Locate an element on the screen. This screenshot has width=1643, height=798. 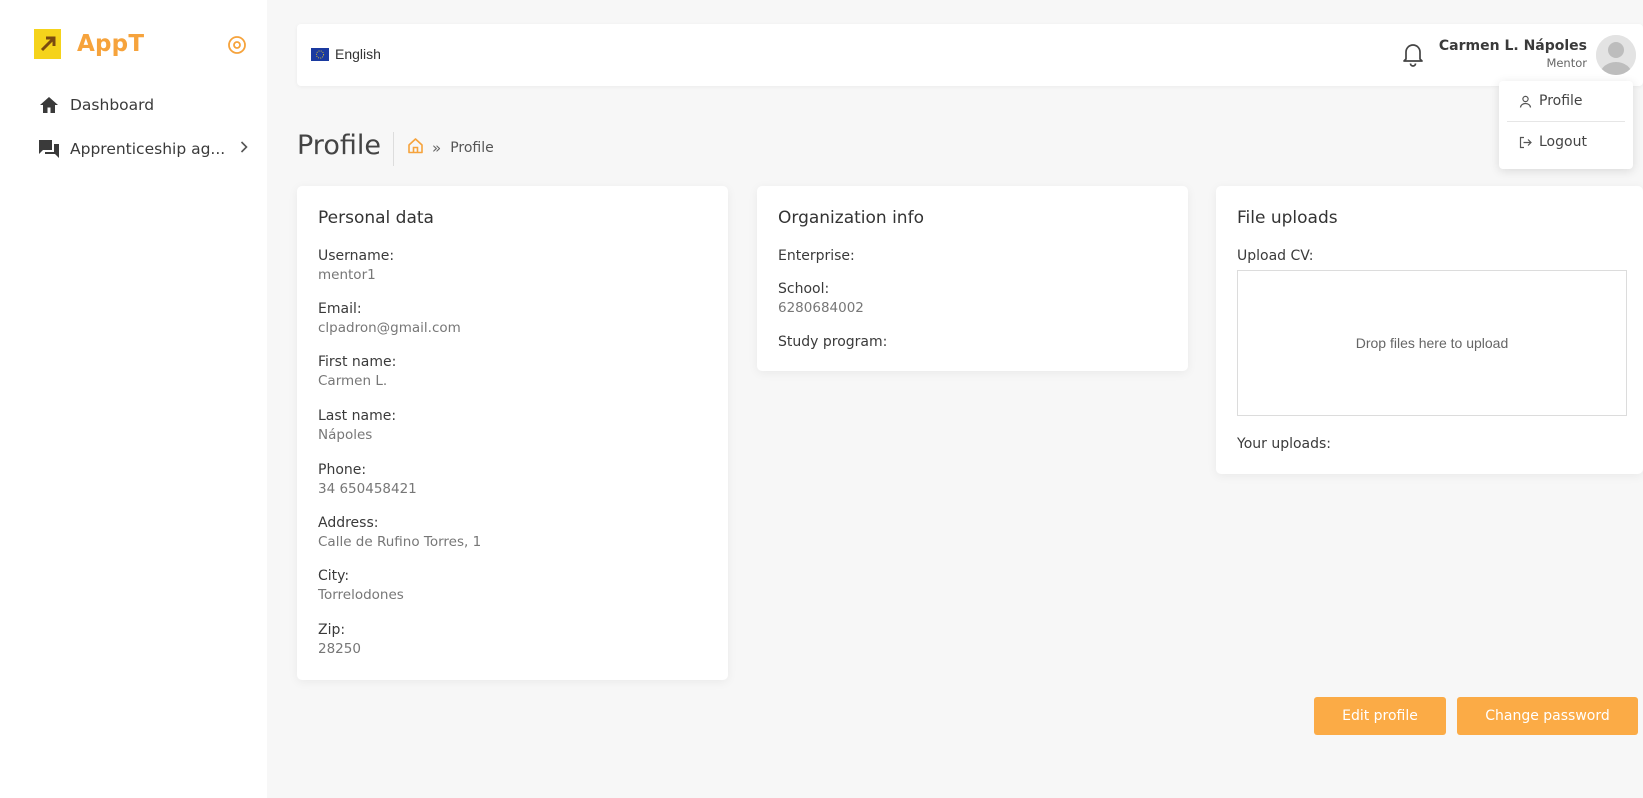
avatar is located at coordinates (1616, 55).